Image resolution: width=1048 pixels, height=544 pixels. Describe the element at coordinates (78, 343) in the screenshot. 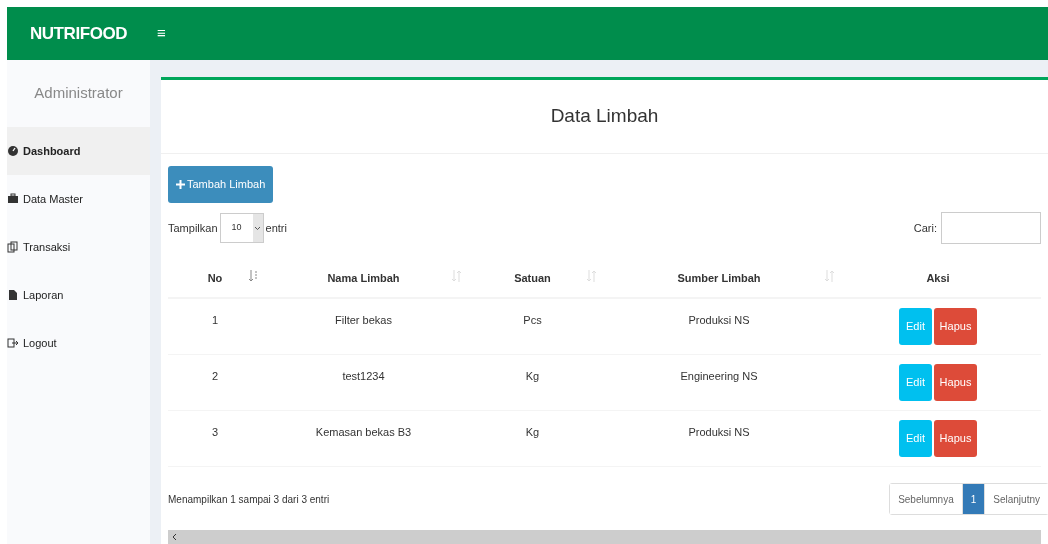

I see `sidebar-item: Logout` at that location.